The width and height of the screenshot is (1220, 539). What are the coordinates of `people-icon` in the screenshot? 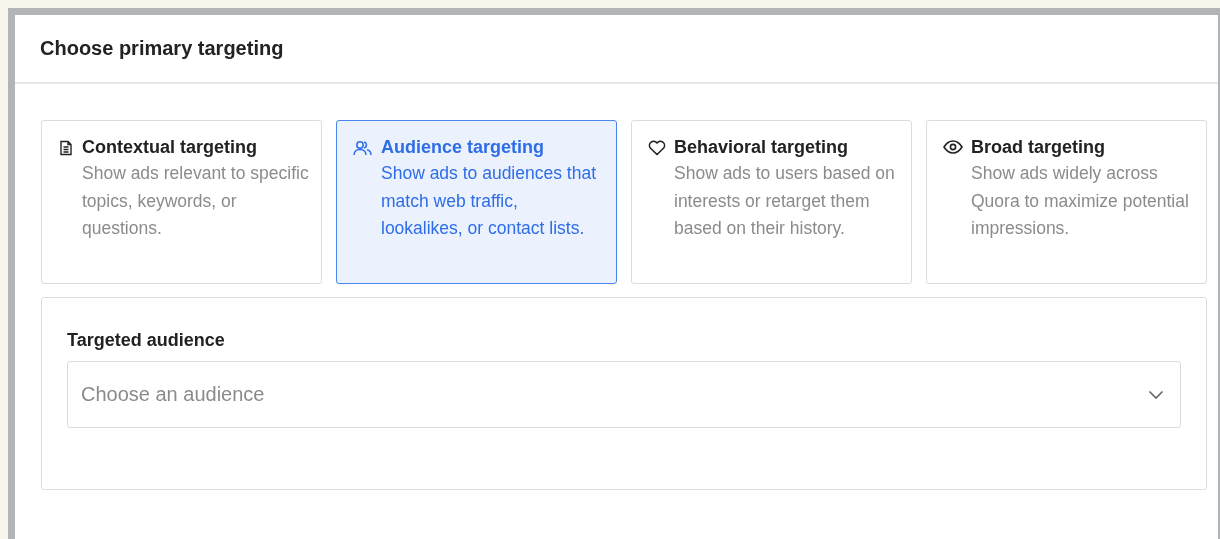 It's located at (363, 148).